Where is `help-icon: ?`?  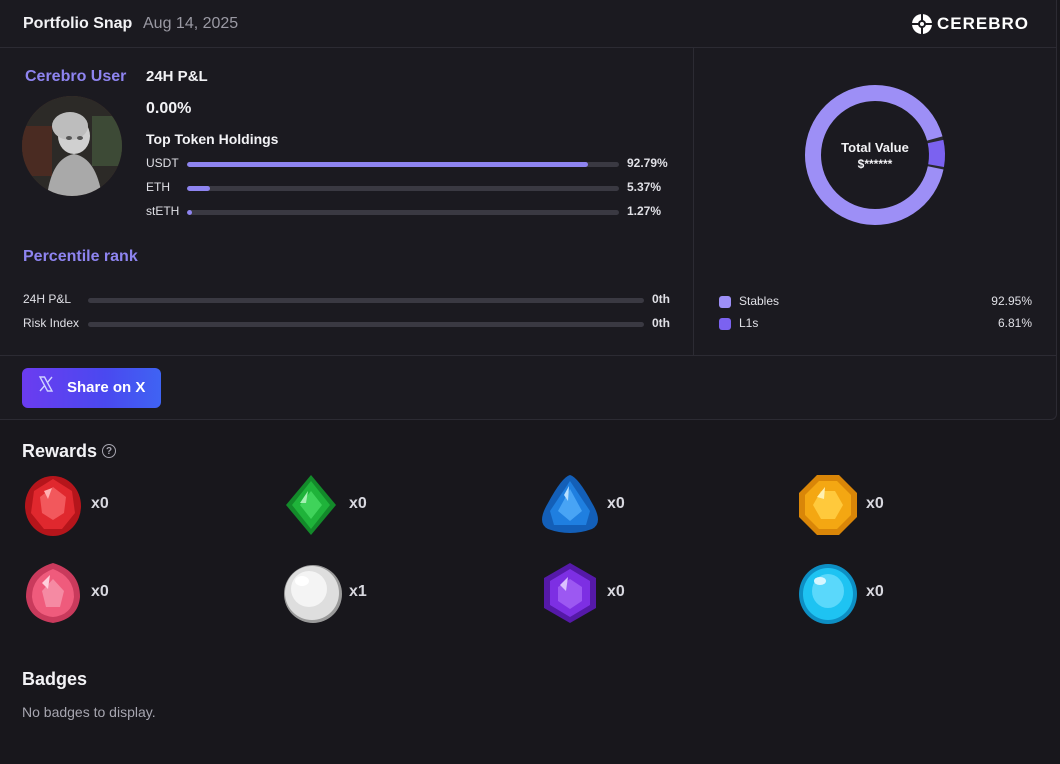
help-icon: ? is located at coordinates (109, 451).